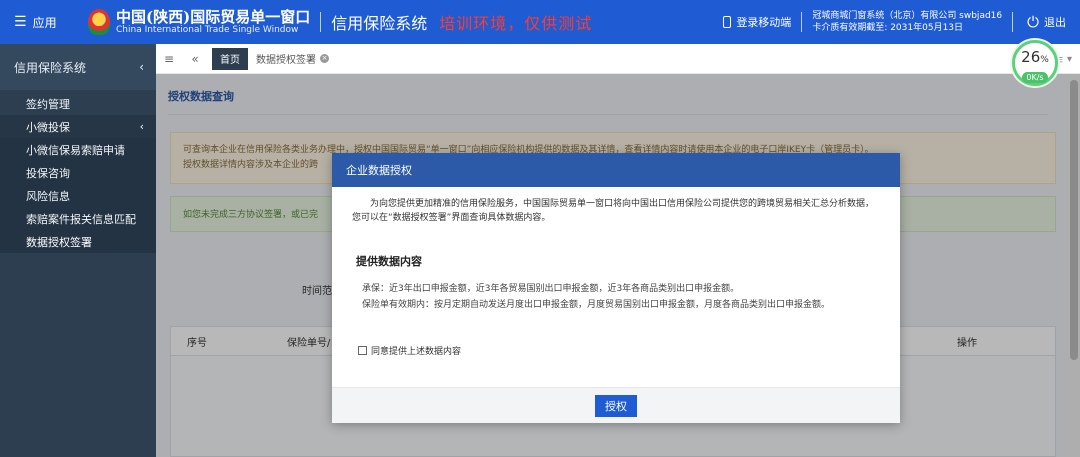 Image resolution: width=1080 pixels, height=457 pixels. What do you see at coordinates (907, 16) in the screenshot?
I see `user-company: 冠城商城门窗系统（北京）有限公司 swbjad16` at bounding box center [907, 16].